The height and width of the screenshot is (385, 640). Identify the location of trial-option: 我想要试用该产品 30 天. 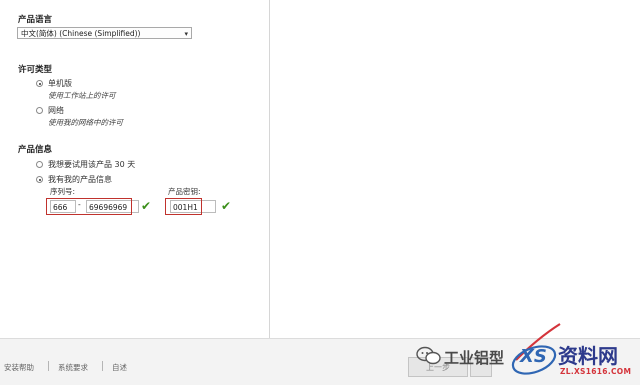
(85, 164).